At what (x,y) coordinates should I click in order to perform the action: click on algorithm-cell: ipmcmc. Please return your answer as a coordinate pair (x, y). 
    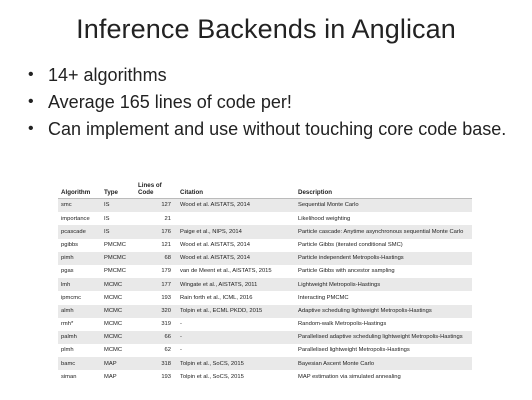
    Looking at the image, I should click on (79, 298).